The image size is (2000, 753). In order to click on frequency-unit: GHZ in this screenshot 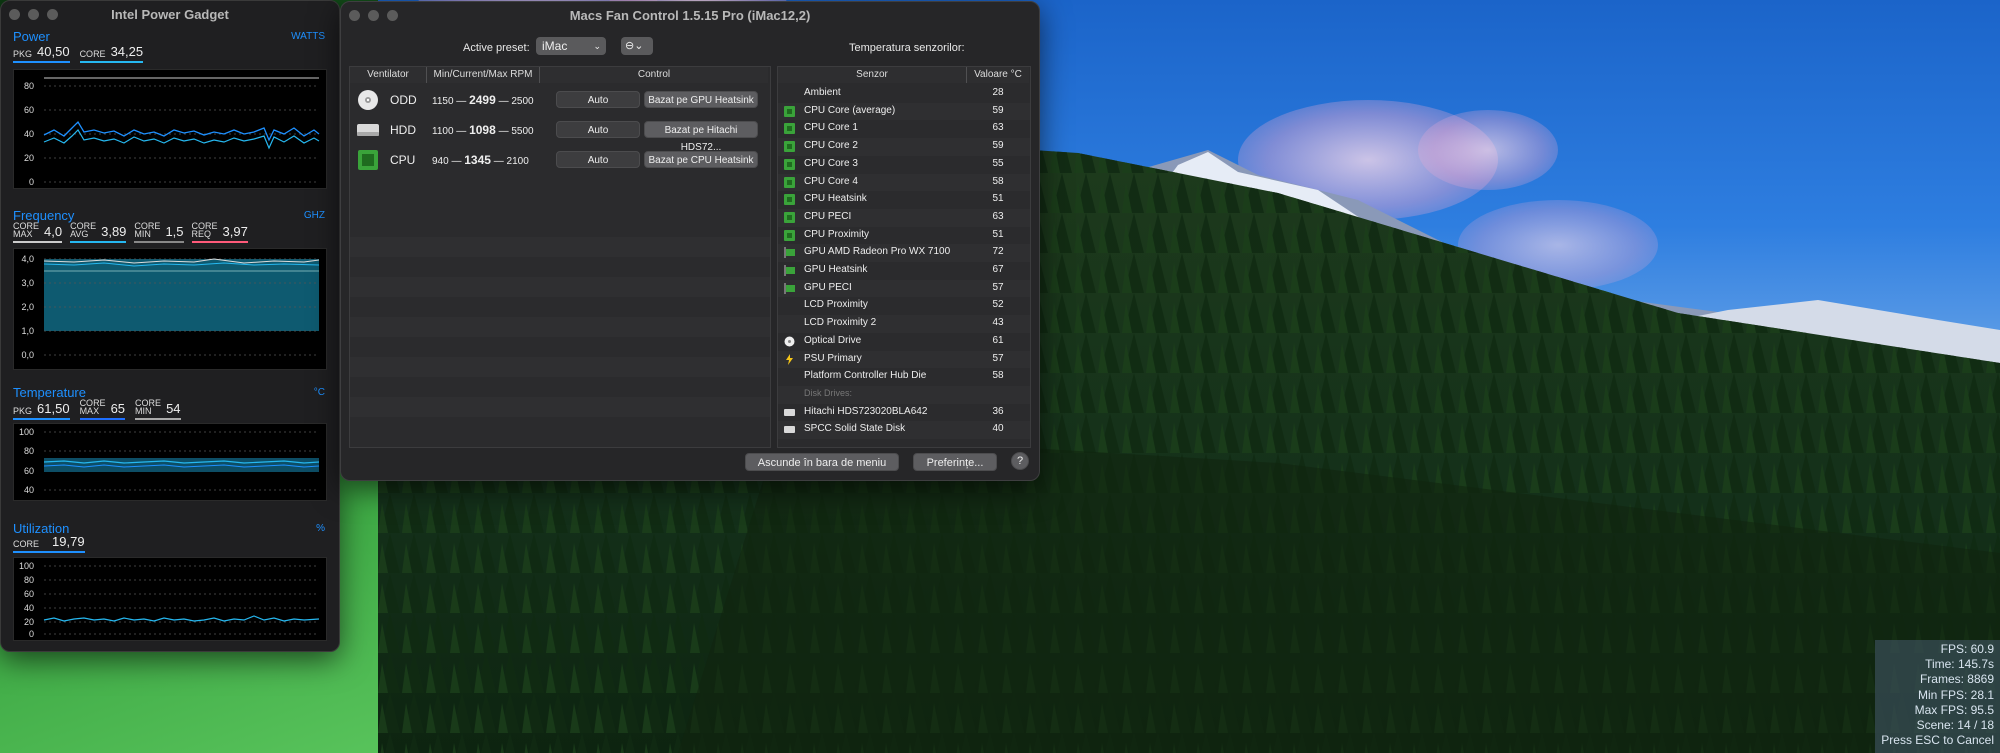, I will do `click(314, 215)`.